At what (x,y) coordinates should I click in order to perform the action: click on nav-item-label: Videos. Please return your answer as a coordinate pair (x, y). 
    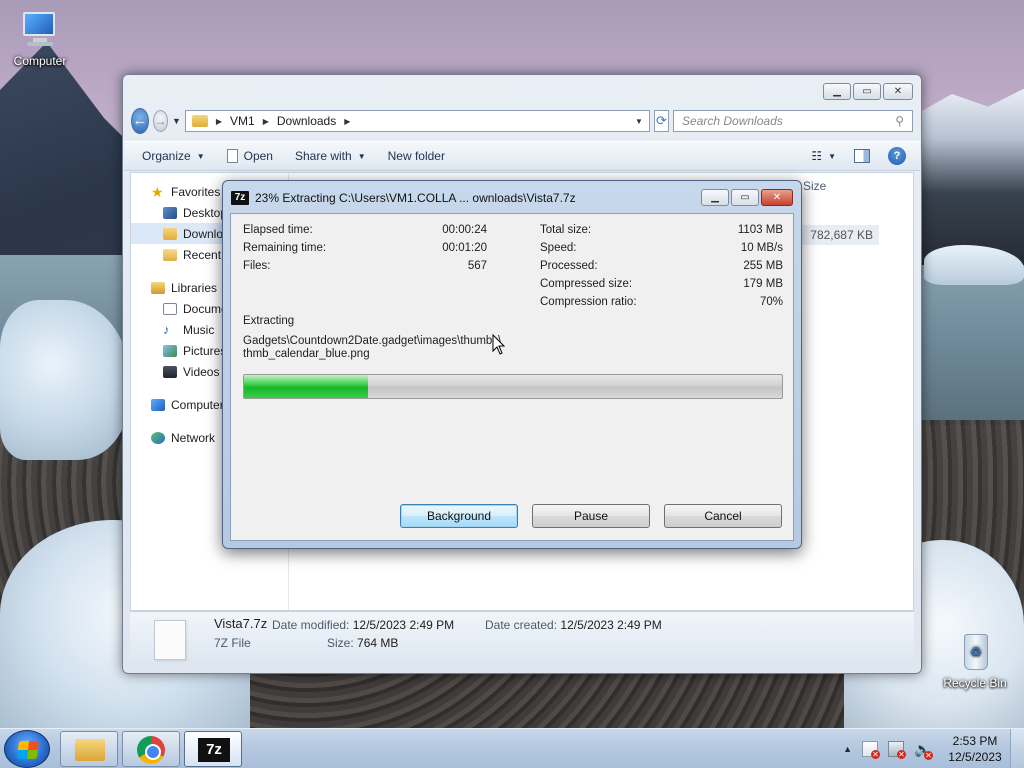
    Looking at the image, I should click on (201, 371).